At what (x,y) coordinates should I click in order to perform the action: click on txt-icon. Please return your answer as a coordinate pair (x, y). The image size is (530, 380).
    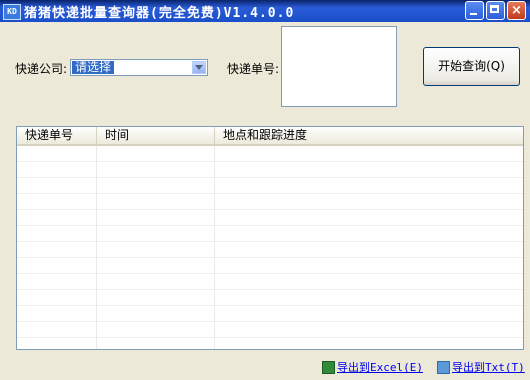
    Looking at the image, I should click on (443, 367).